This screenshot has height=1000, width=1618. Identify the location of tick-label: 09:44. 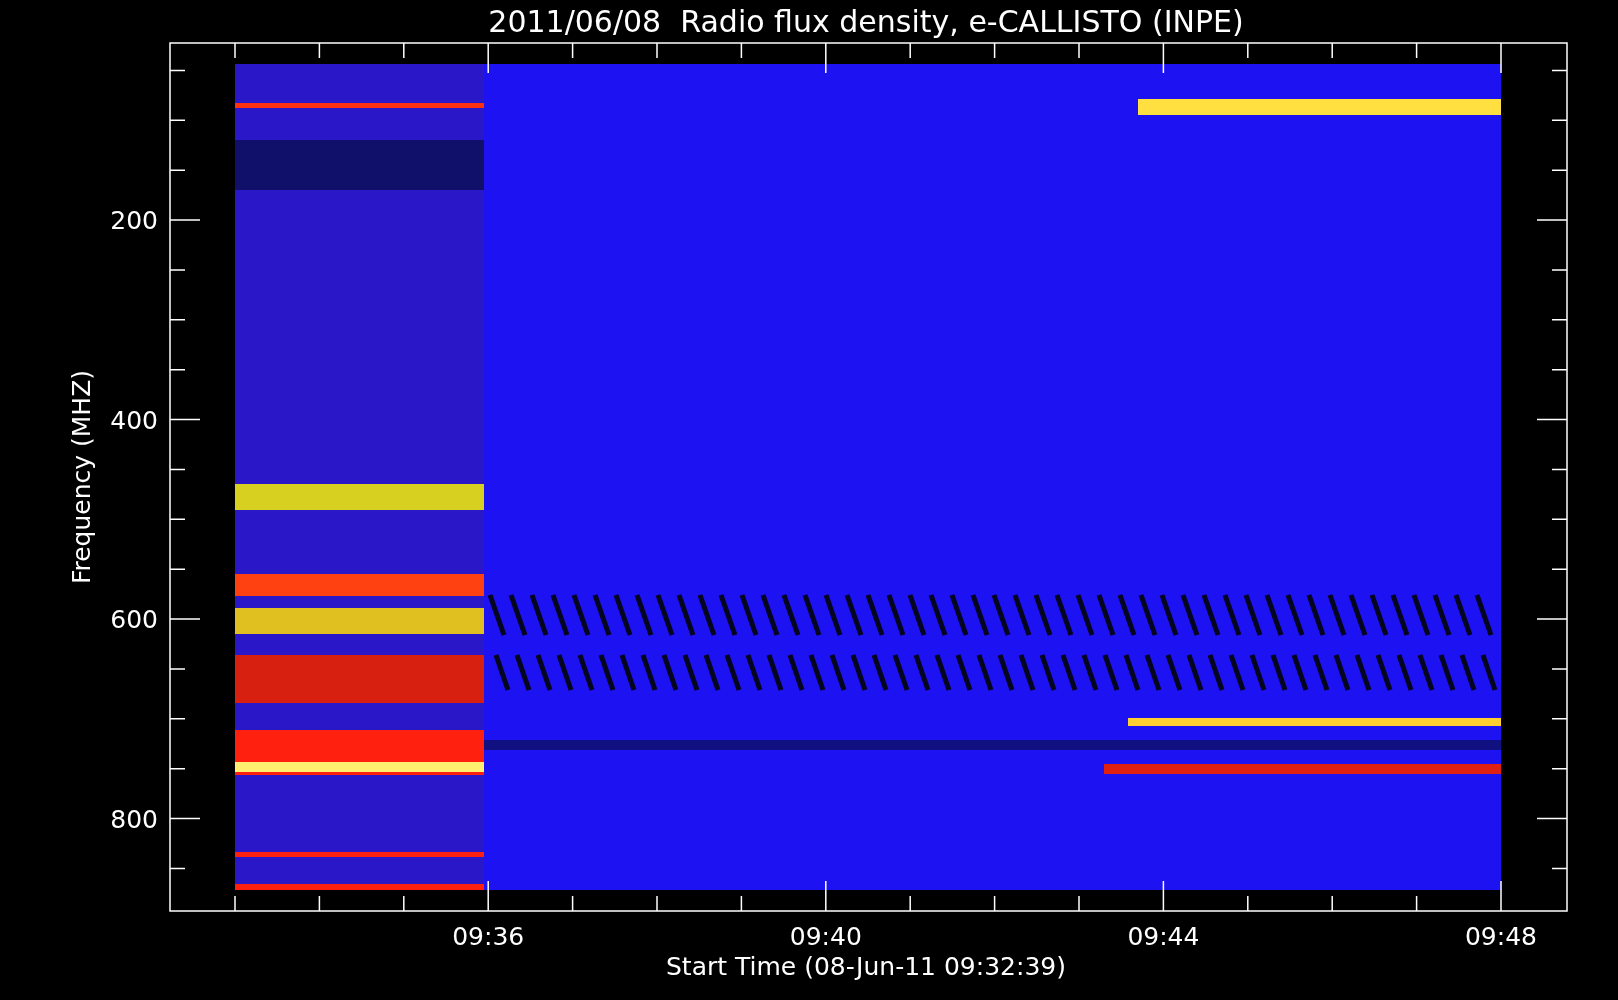
(1163, 936).